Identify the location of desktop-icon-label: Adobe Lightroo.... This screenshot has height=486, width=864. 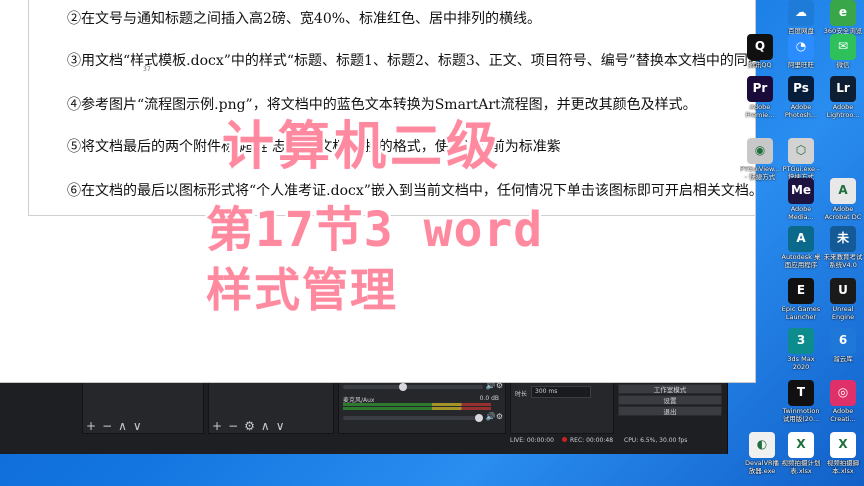
(843, 111).